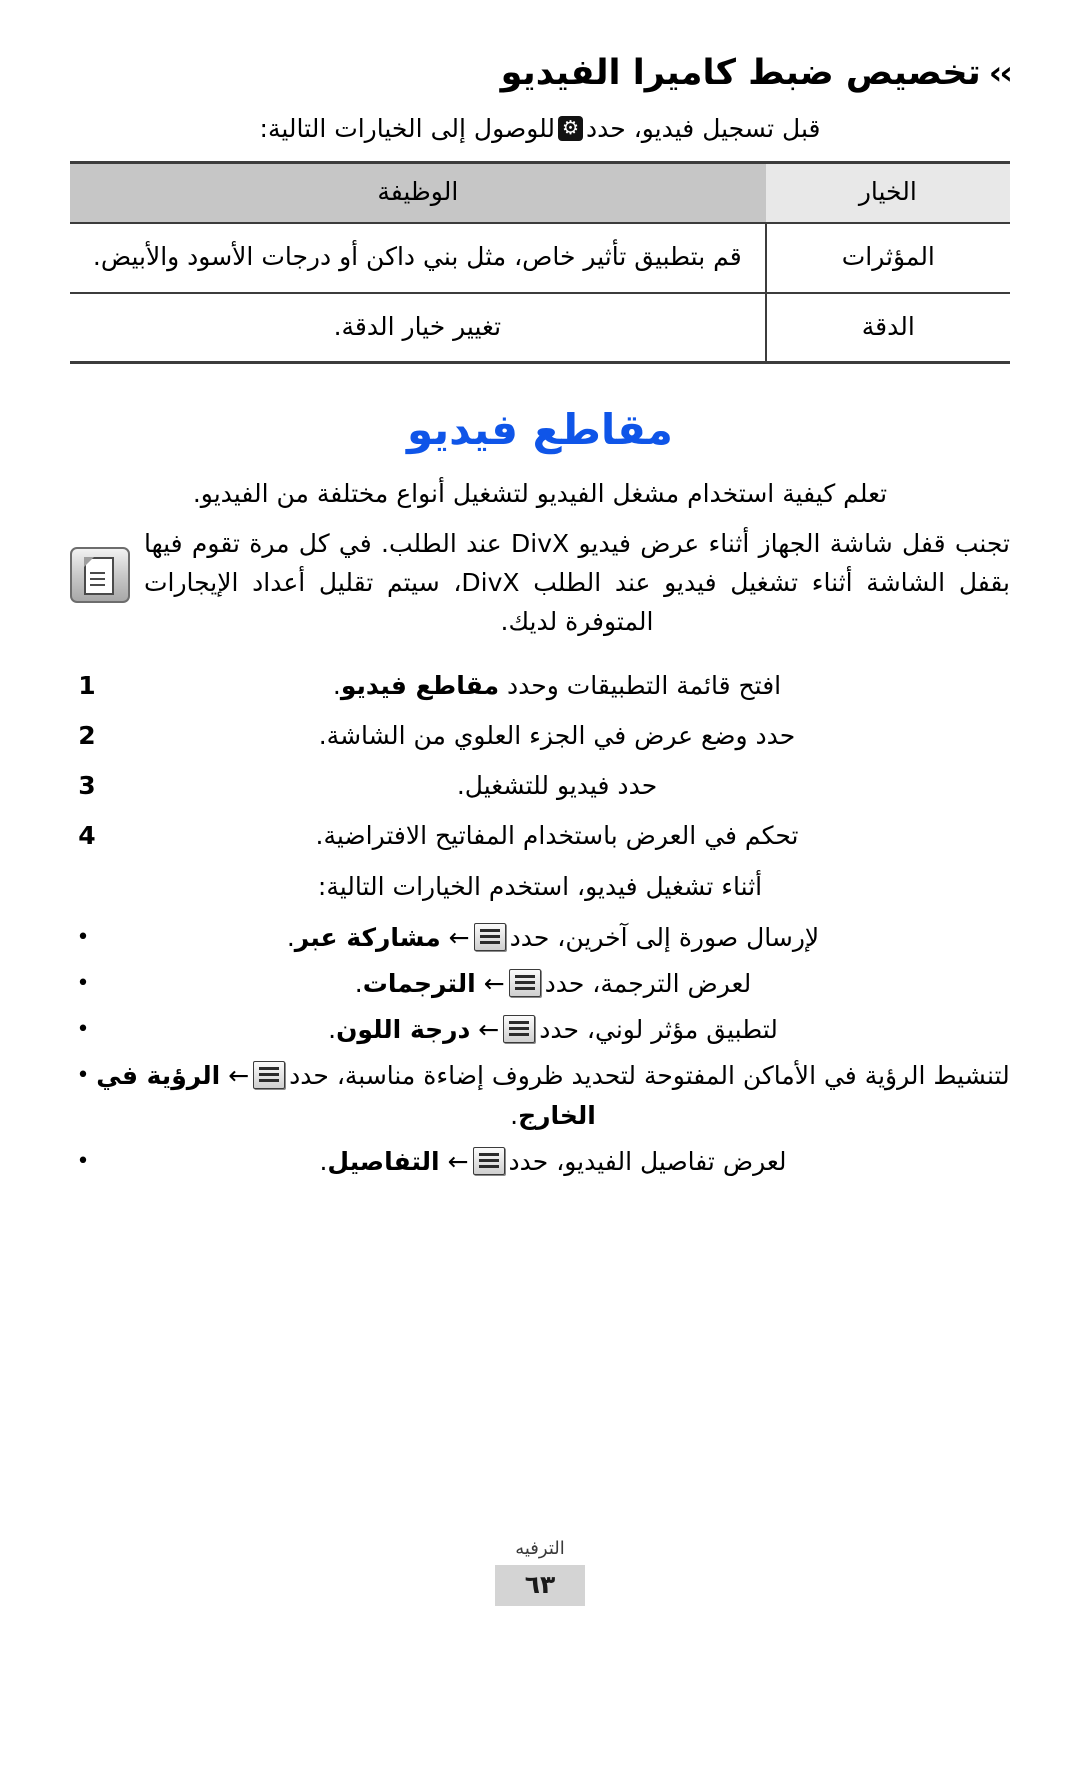  Describe the element at coordinates (648, 984) in the screenshot. I see `bullet-text-before: لعرض الترجمة، حدد` at that location.